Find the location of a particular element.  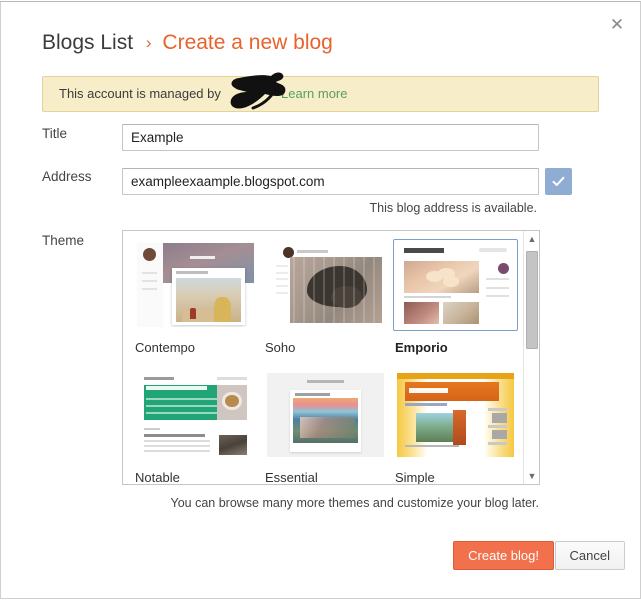

theme-option-simple: Simple is located at coordinates (458, 426).